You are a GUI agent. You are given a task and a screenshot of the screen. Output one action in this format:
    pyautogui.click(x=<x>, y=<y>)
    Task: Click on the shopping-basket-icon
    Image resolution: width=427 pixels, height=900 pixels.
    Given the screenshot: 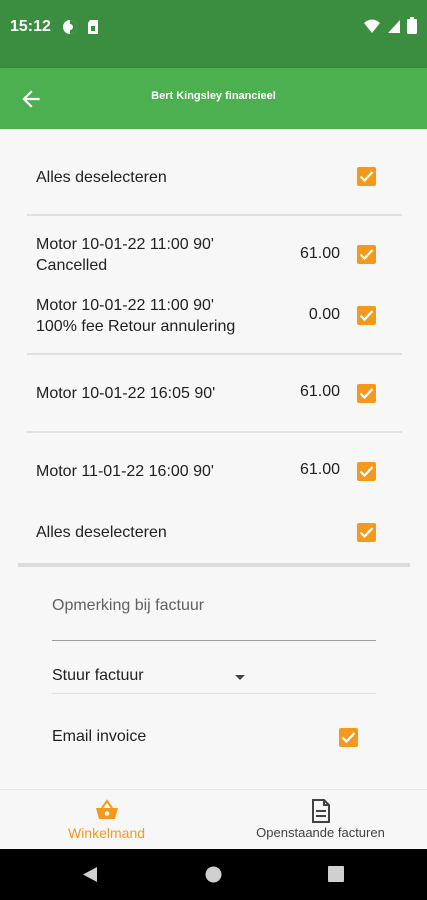 What is the action you would take?
    pyautogui.click(x=106, y=809)
    